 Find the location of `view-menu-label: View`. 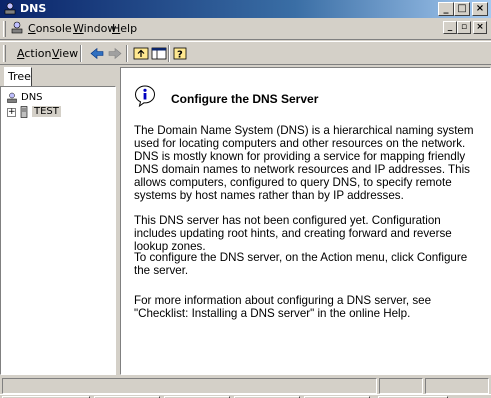

view-menu-label: View is located at coordinates (65, 53).